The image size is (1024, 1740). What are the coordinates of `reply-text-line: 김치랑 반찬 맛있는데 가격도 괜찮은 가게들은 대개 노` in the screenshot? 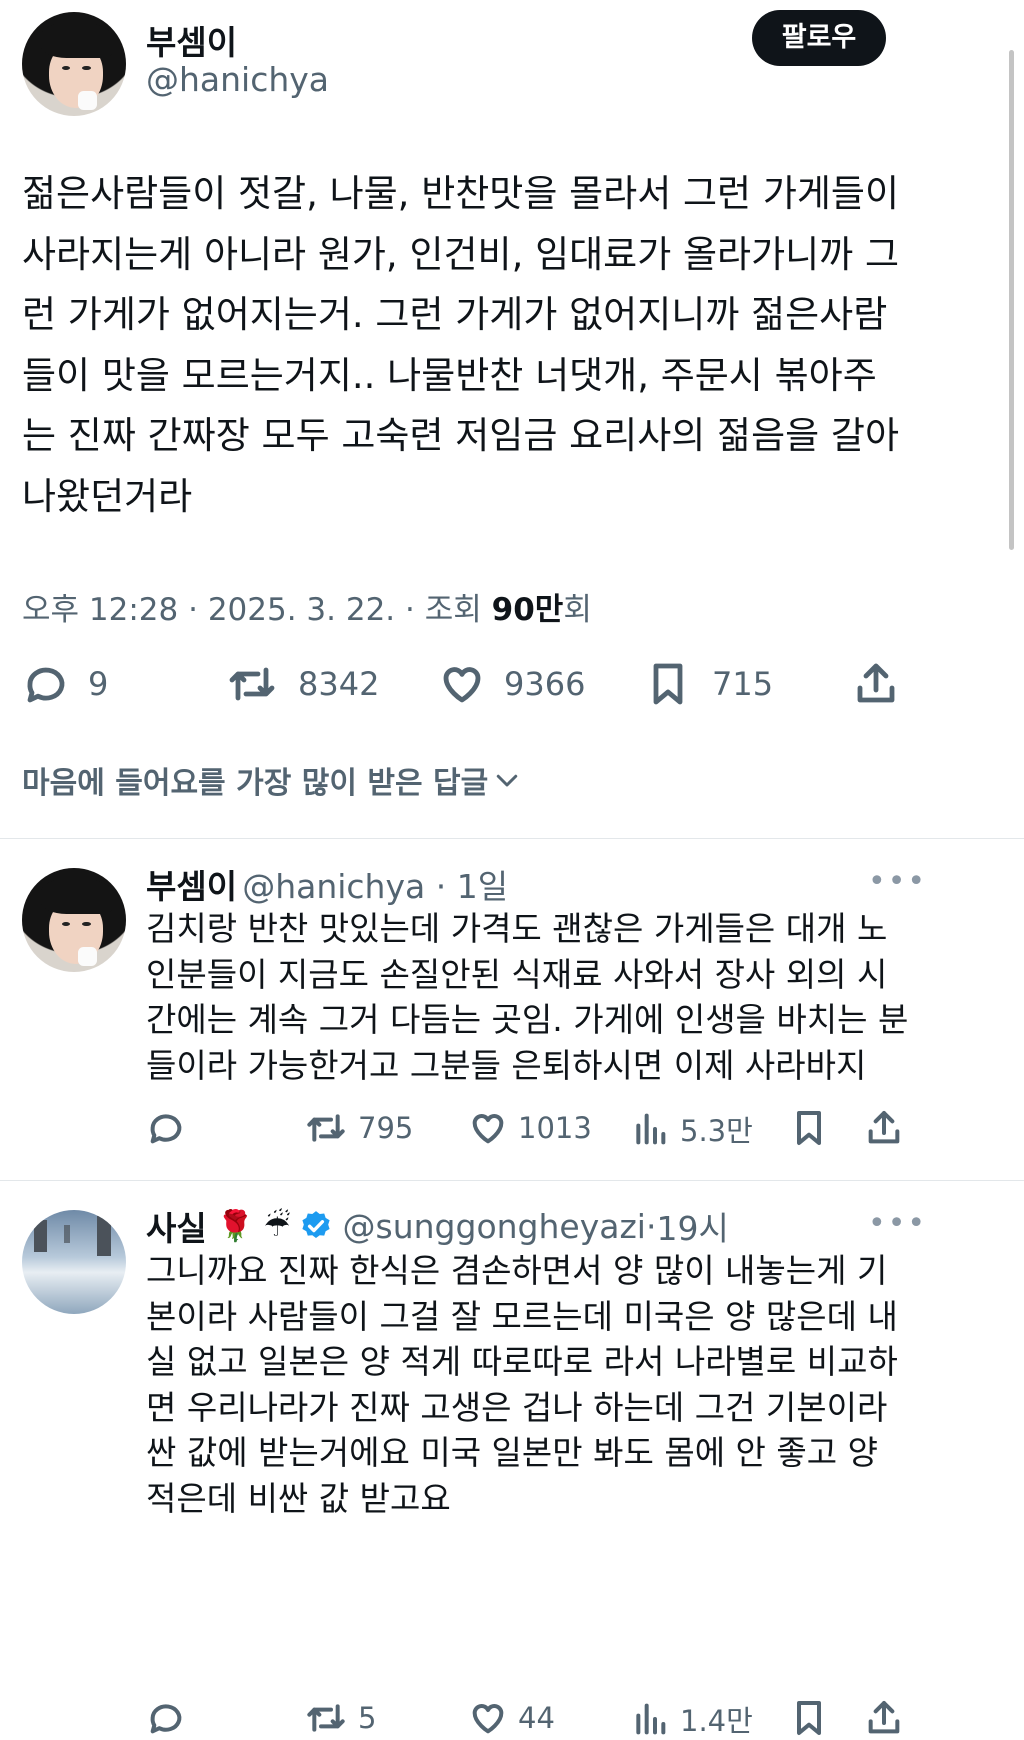 It's located at (517, 928).